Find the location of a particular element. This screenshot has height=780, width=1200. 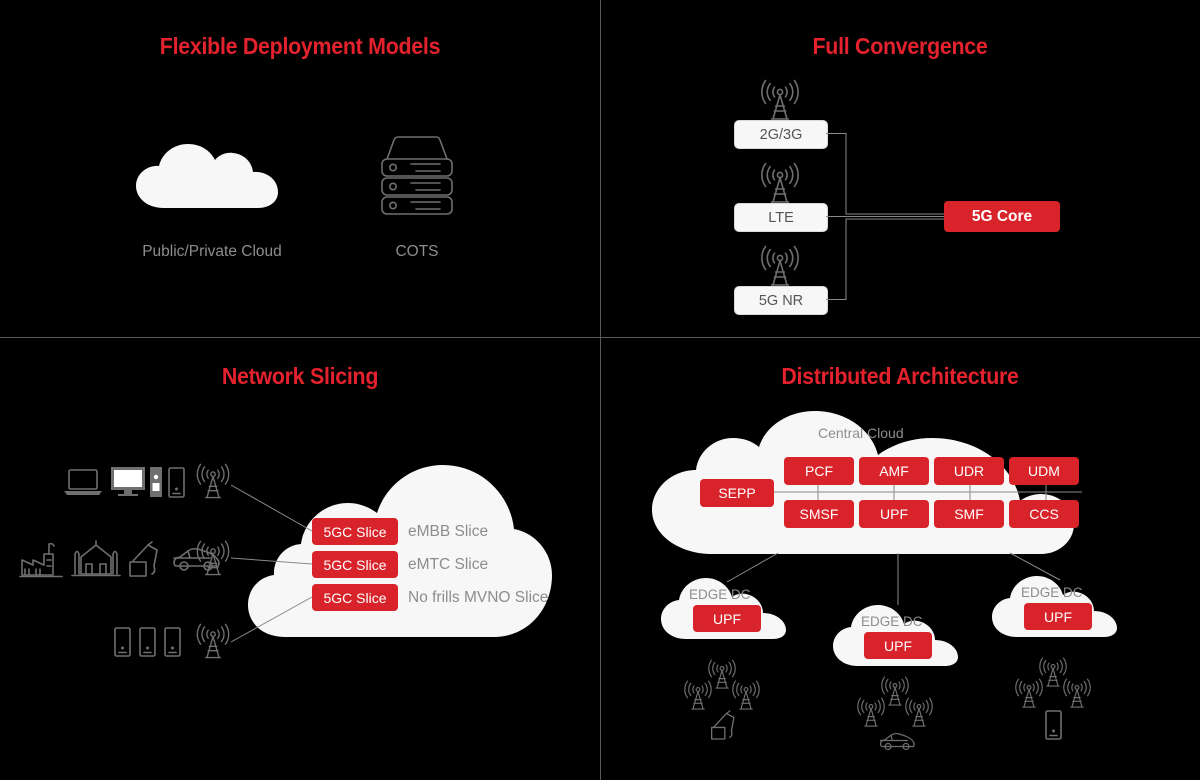

slice-label-3: No frills MVNO Slice is located at coordinates (478, 597).